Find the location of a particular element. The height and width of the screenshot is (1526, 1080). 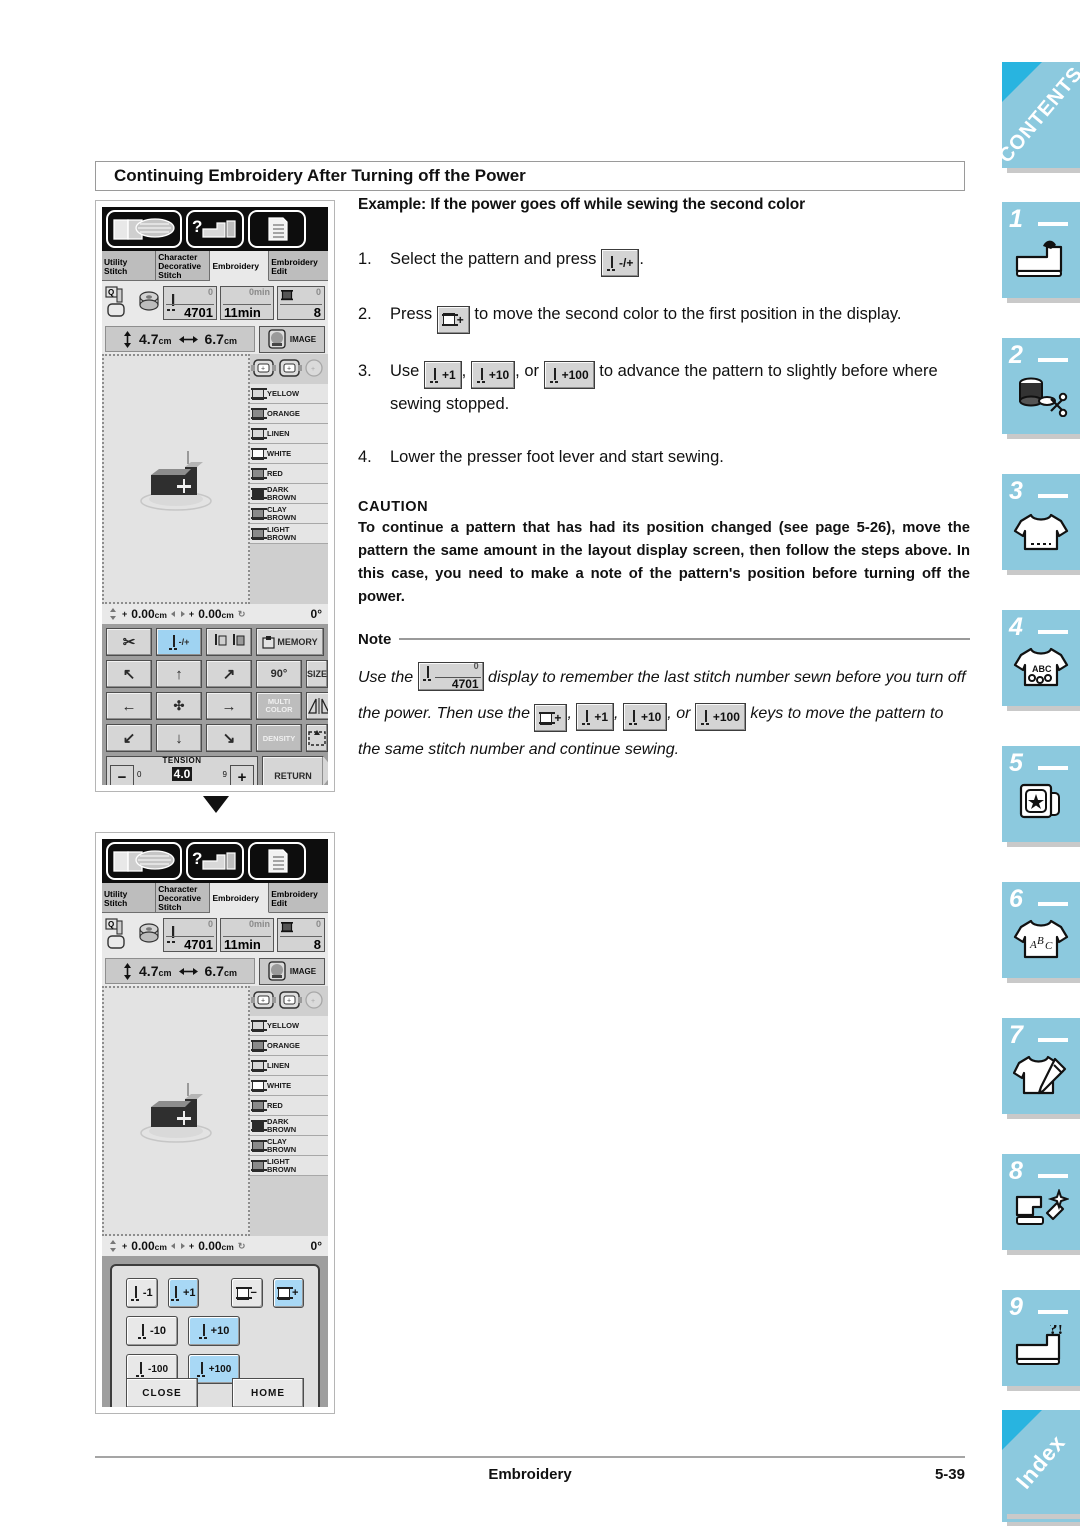

move-down-key: ↓ is located at coordinates (179, 738).